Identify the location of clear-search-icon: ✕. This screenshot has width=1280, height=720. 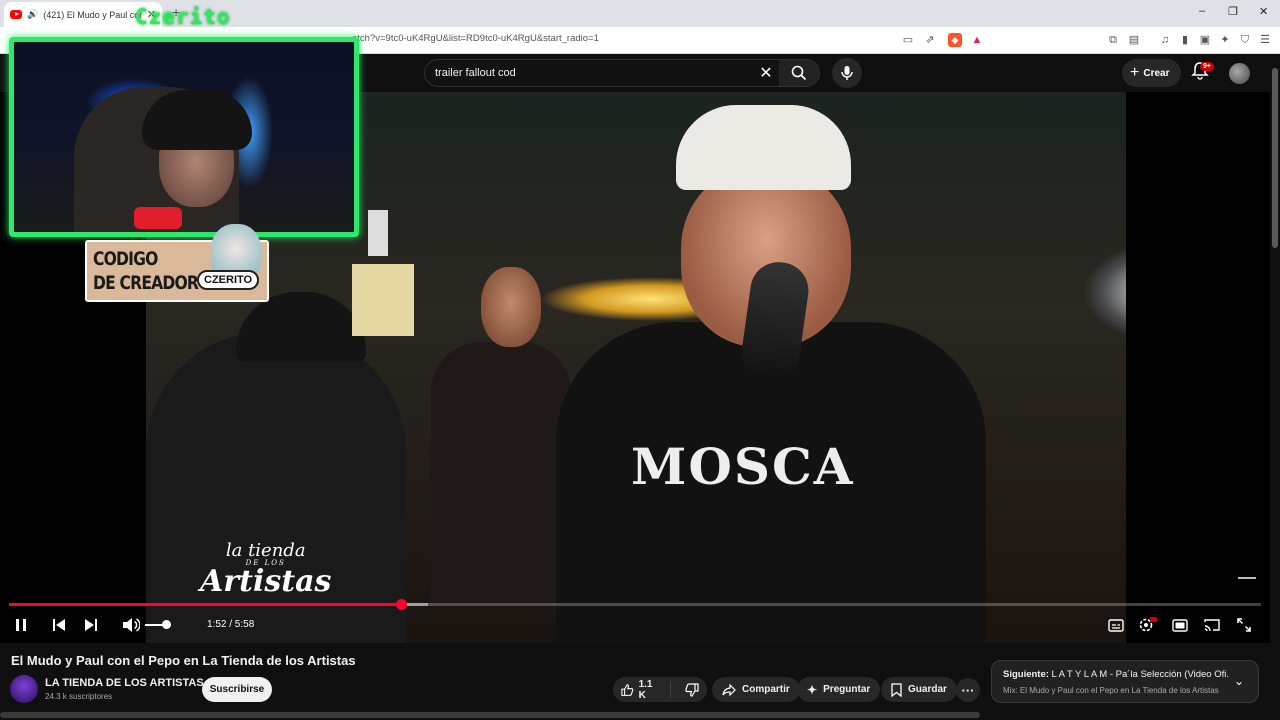
(766, 73).